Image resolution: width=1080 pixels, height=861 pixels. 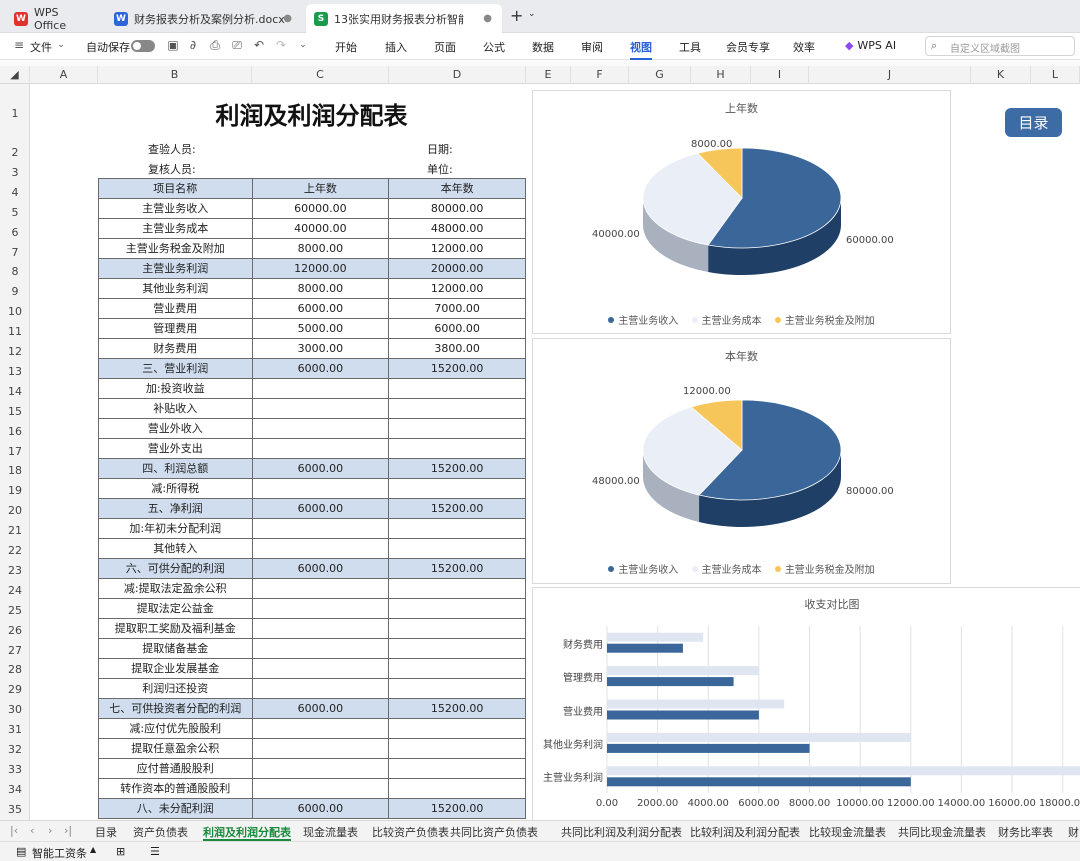 What do you see at coordinates (592, 47) in the screenshot?
I see `menu-review: 审阅` at bounding box center [592, 47].